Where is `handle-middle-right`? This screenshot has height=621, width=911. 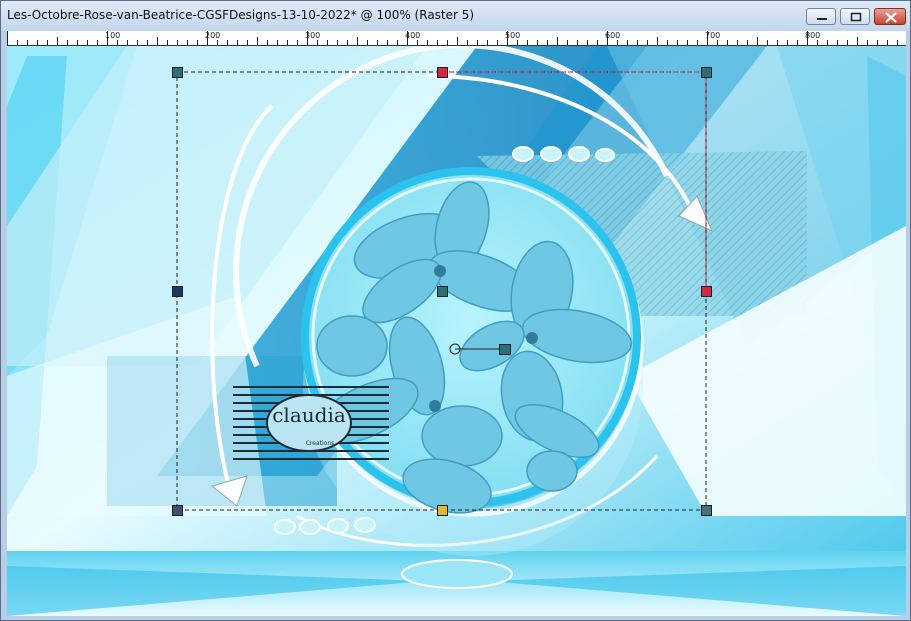
handle-middle-right is located at coordinates (706, 291).